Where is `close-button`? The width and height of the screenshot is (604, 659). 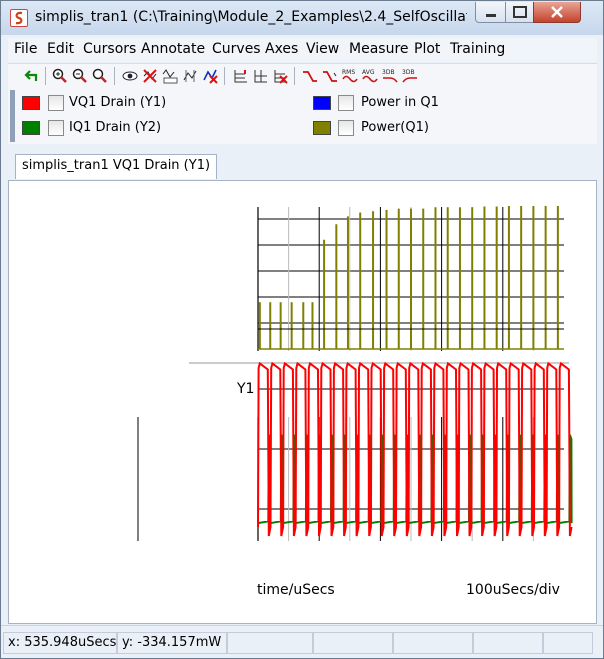
close-button is located at coordinates (557, 12).